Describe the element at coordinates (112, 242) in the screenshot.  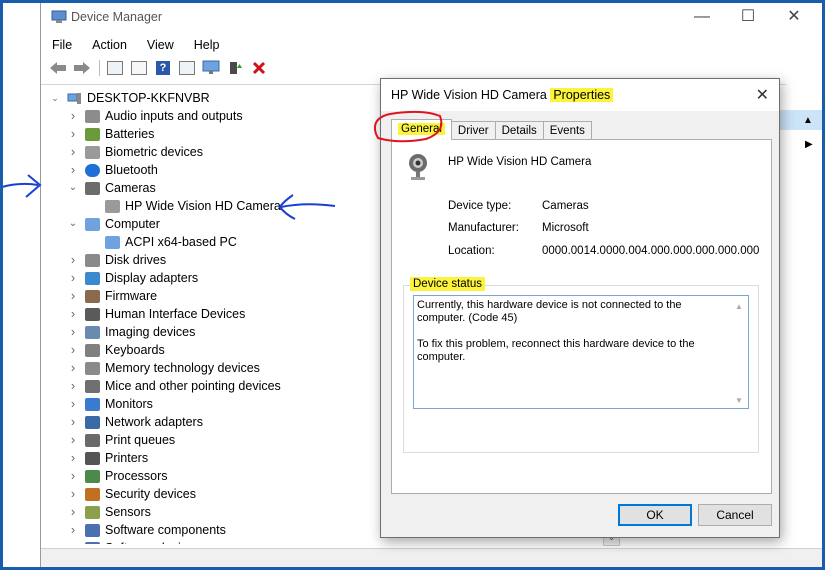
I see `acpi-x64-based-pc-icon` at that location.